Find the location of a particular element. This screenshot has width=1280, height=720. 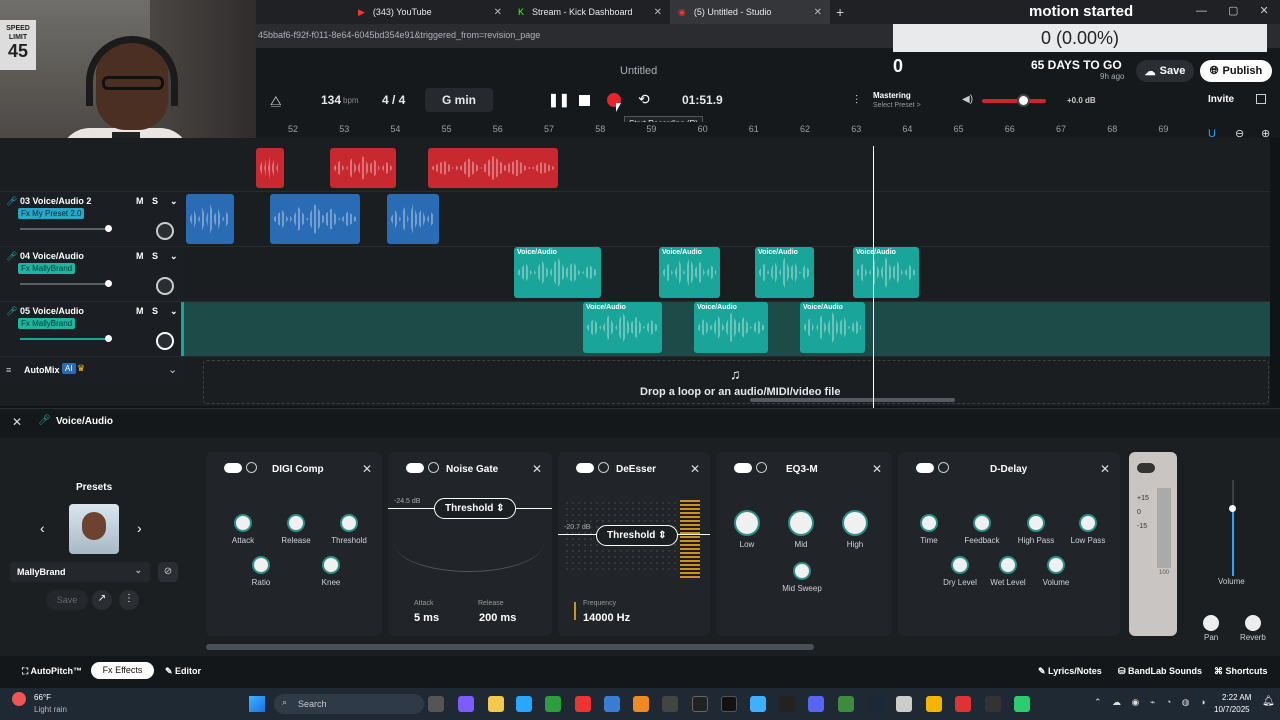

sounds-button: ⛁ BandLab Sounds is located at coordinates (1160, 671).